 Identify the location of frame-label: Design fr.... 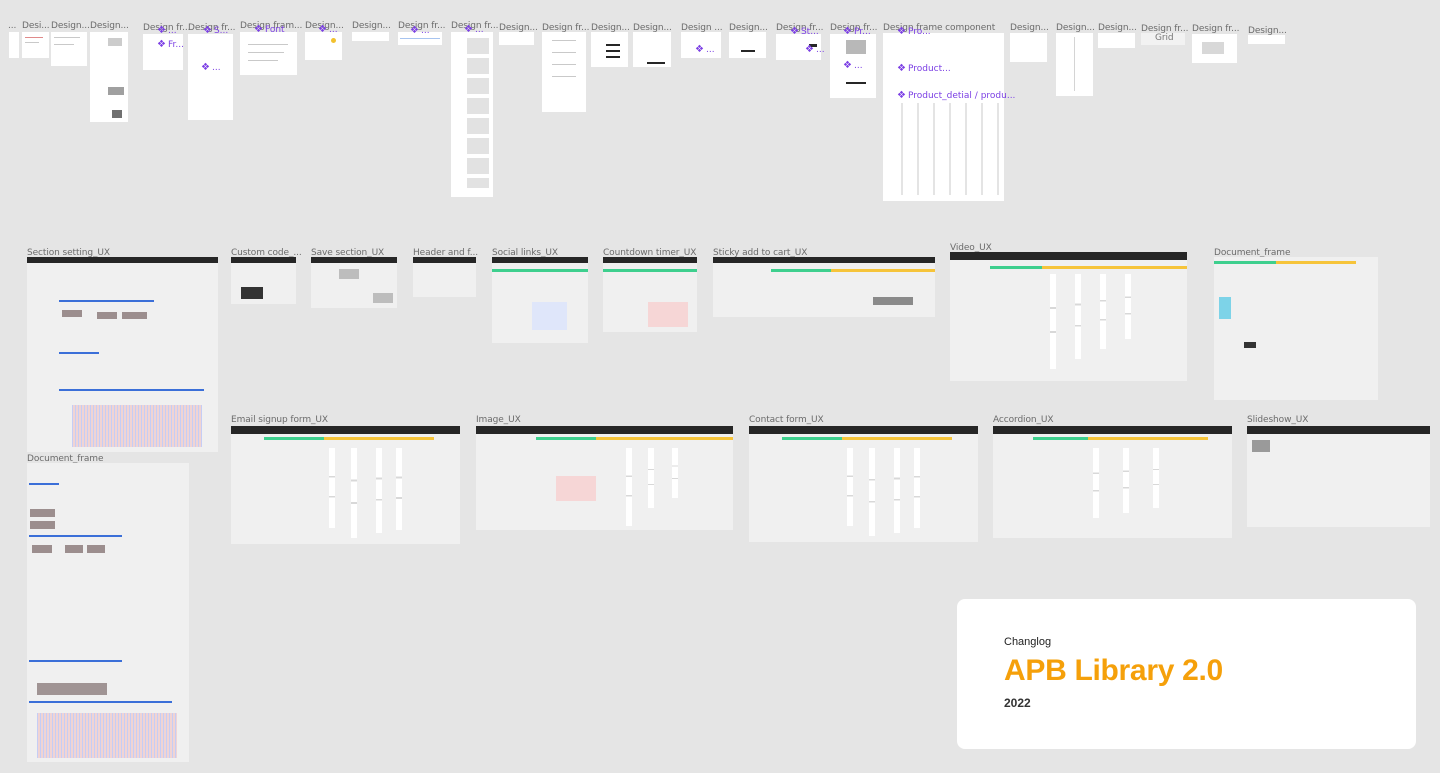
(1215, 29).